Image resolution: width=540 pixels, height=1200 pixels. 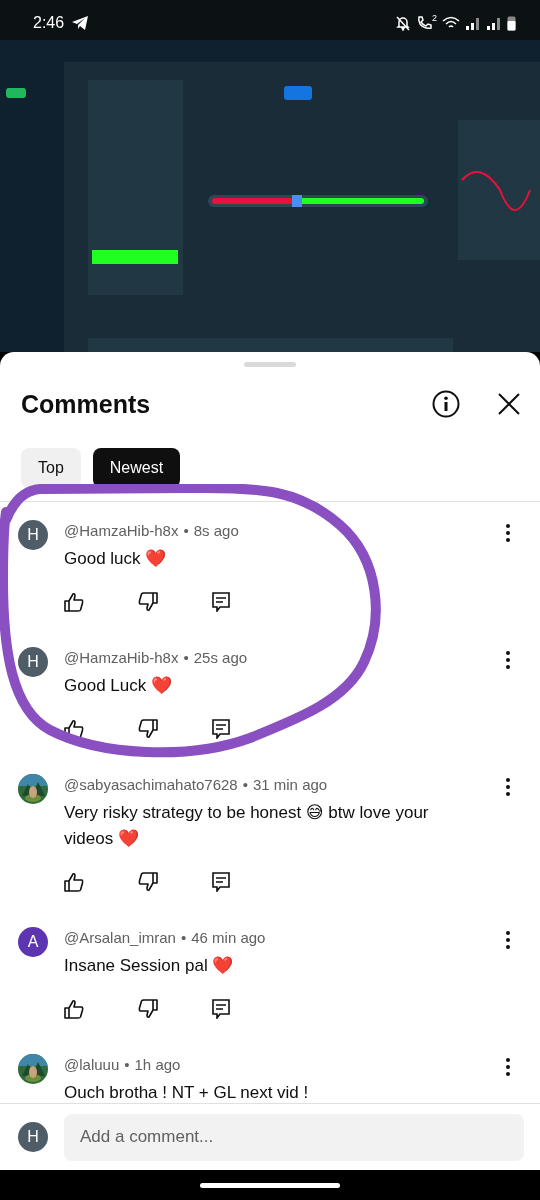 I want to click on comment-text: Ouch brotha ! NT + GL next vid !, so click(x=187, y=1092).